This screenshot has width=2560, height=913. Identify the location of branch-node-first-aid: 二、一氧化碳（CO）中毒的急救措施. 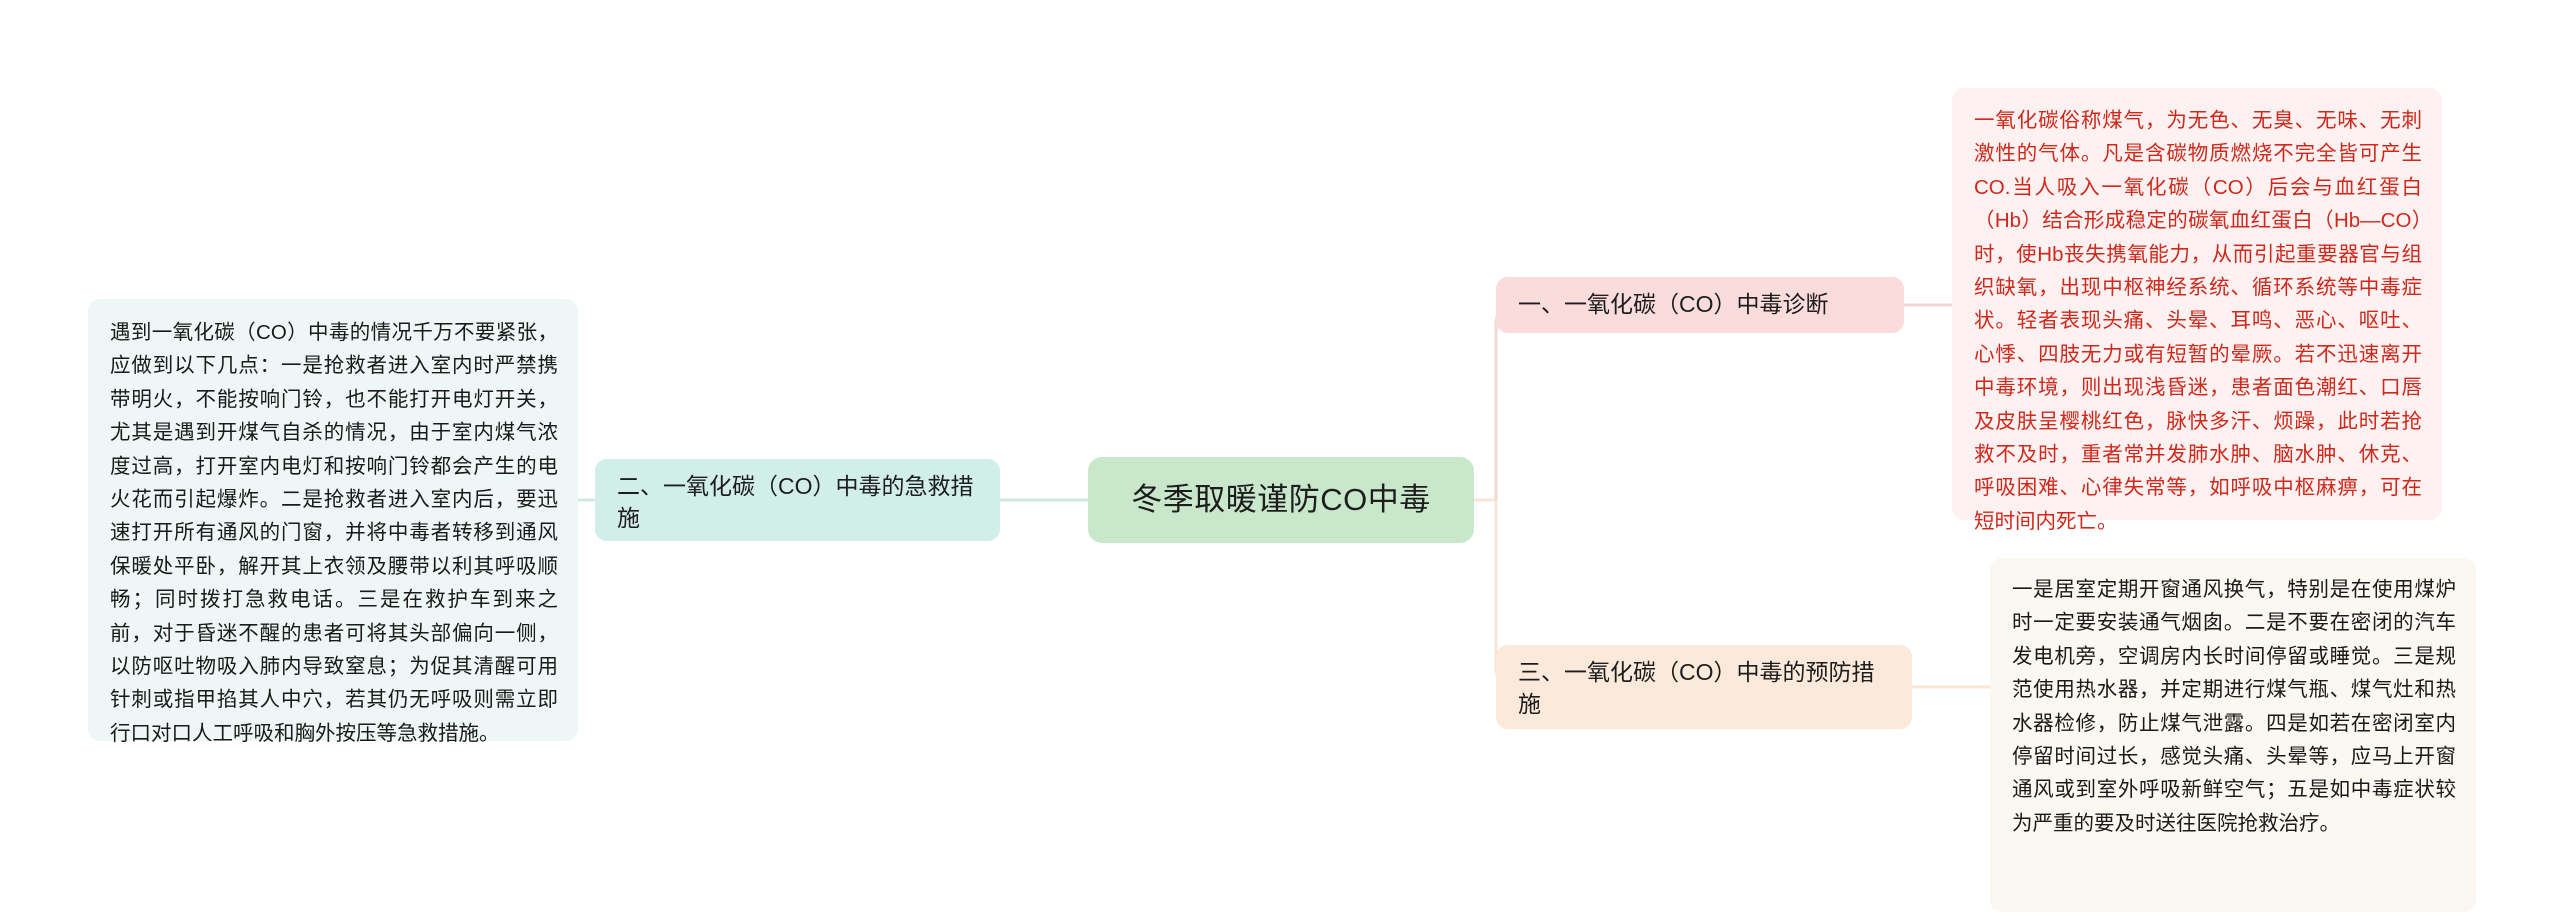
(797, 500).